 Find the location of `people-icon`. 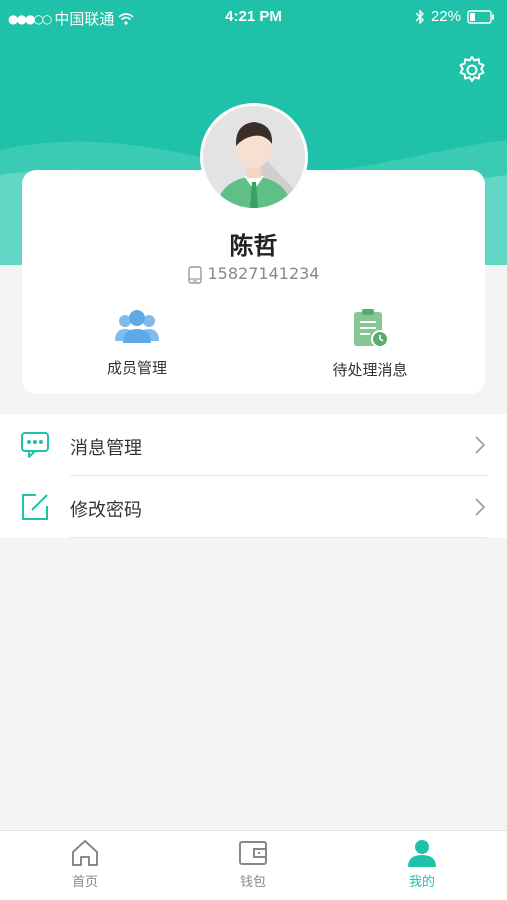

people-icon is located at coordinates (137, 326).